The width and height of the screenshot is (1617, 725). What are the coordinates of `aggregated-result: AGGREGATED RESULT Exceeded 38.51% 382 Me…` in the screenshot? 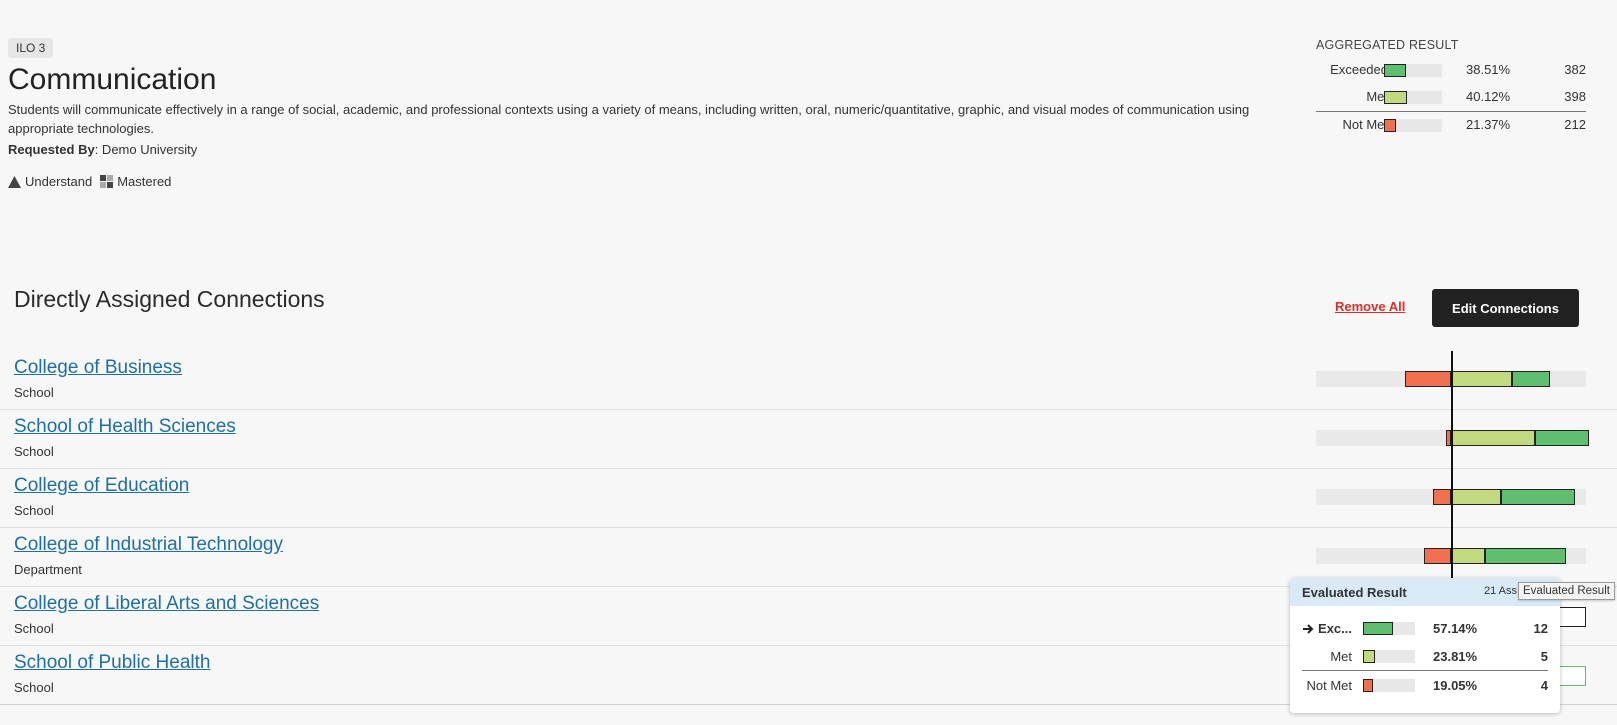 It's located at (1451, 88).